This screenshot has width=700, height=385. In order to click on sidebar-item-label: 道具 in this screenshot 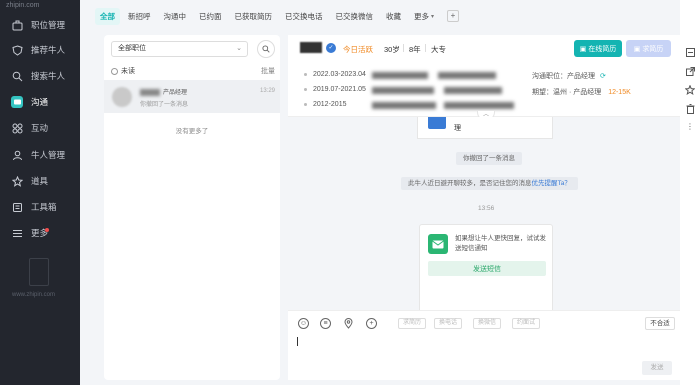, I will do `click(40, 181)`.